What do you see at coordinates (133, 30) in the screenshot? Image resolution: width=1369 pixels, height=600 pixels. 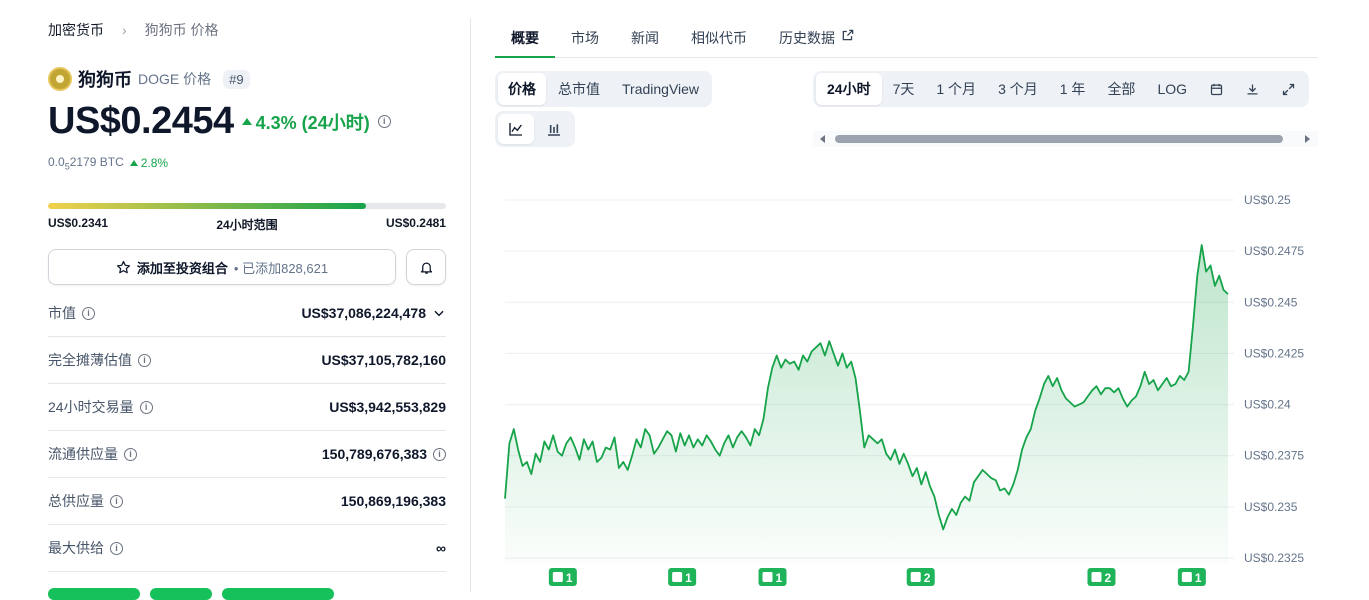 I see `breadcrumb: 加密货币 › 狗狗币 价格` at bounding box center [133, 30].